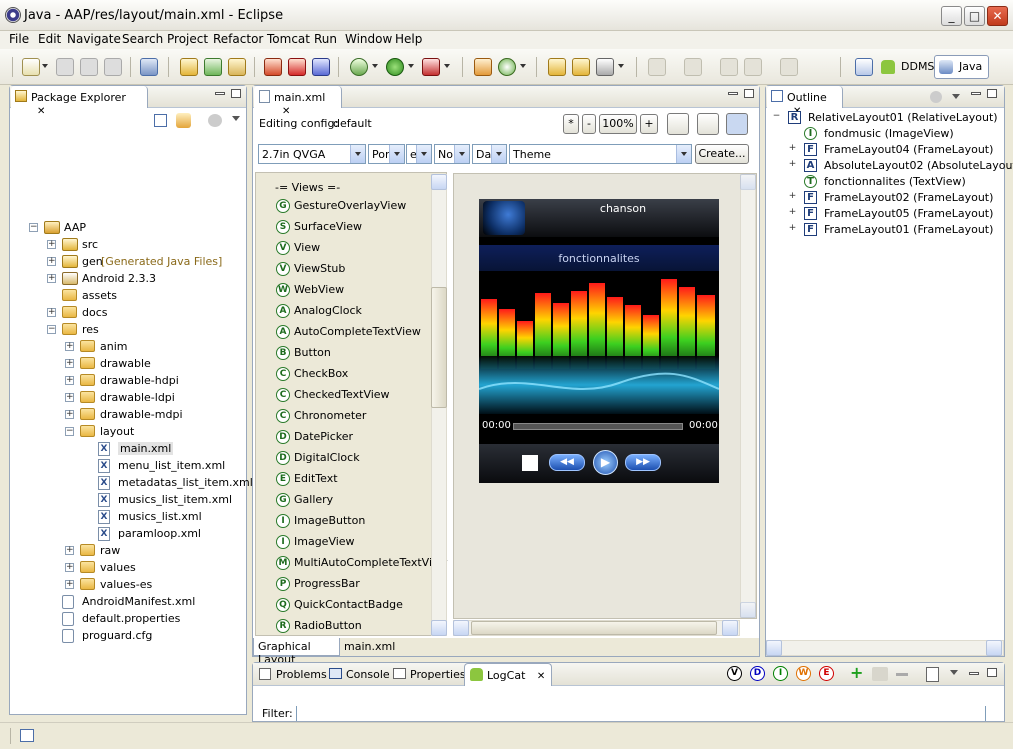 The width and height of the screenshot is (1013, 749). I want to click on log-info-button: I, so click(780, 673).